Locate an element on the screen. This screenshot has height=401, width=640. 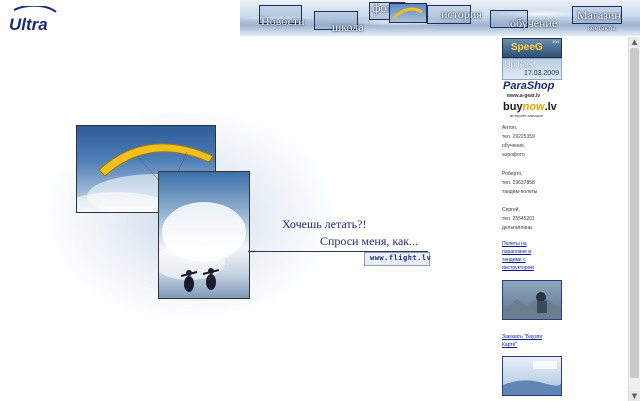
ultra-logo: Ultra is located at coordinates (33, 20).